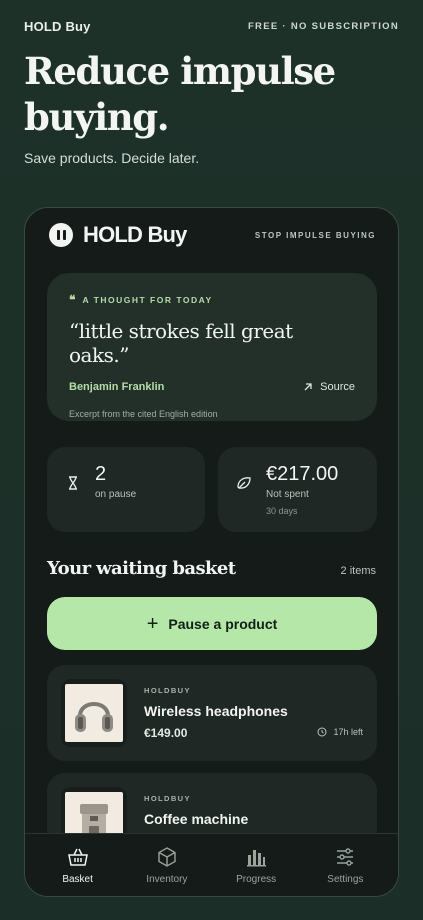 The height and width of the screenshot is (920, 423). I want to click on tab-settings: Settings, so click(345, 865).